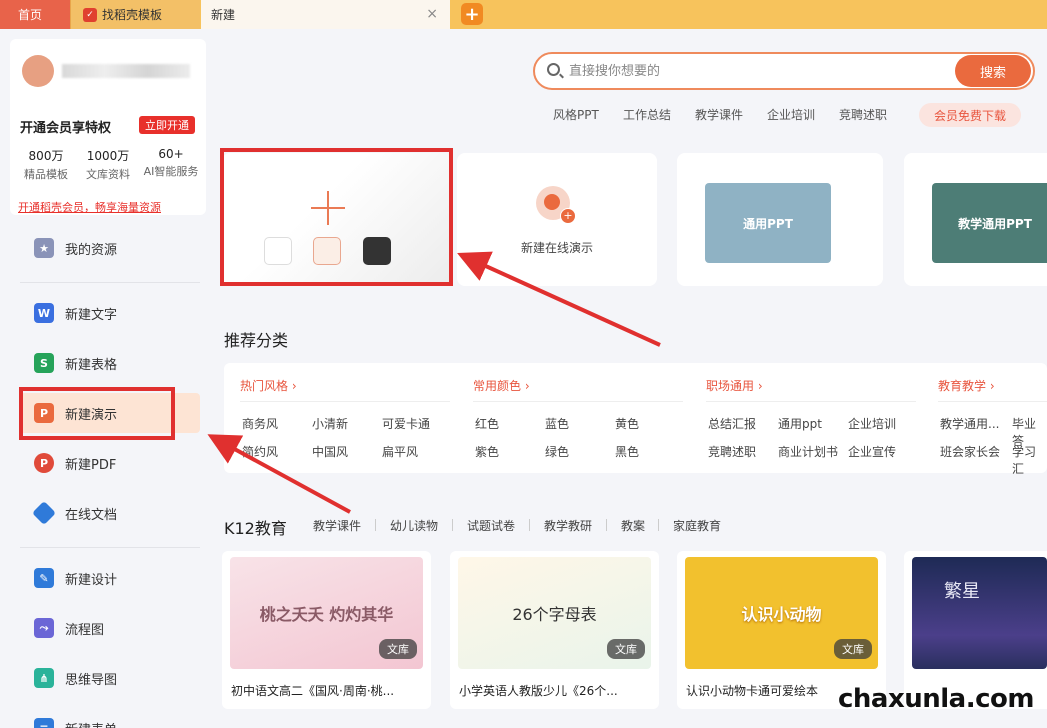 This screenshot has height=728, width=1047. Describe the element at coordinates (936, 699) in the screenshot. I see `watermark-text: chaxunla.com` at that location.